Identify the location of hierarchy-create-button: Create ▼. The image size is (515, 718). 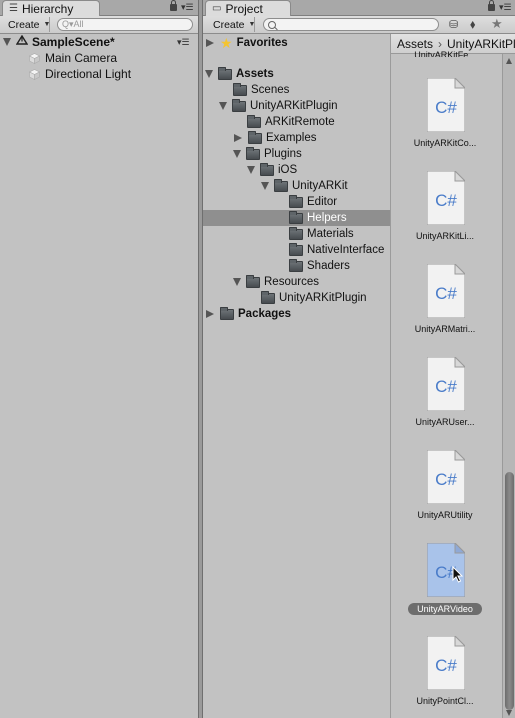
(26, 24).